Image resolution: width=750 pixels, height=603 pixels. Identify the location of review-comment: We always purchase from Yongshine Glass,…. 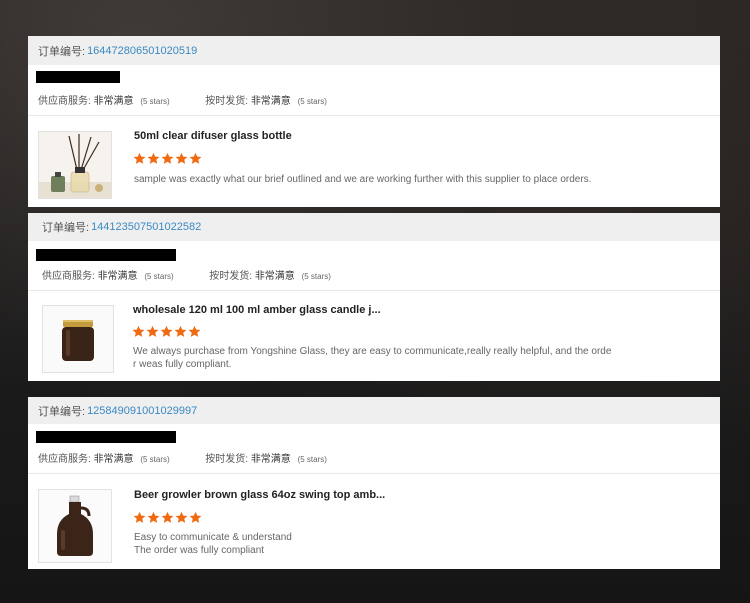
(372, 358).